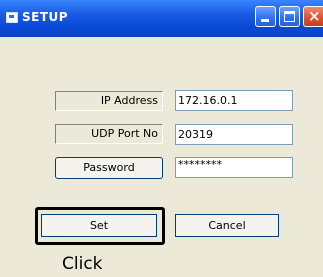 This screenshot has width=323, height=277. I want to click on set-button-highlight, so click(100, 226).